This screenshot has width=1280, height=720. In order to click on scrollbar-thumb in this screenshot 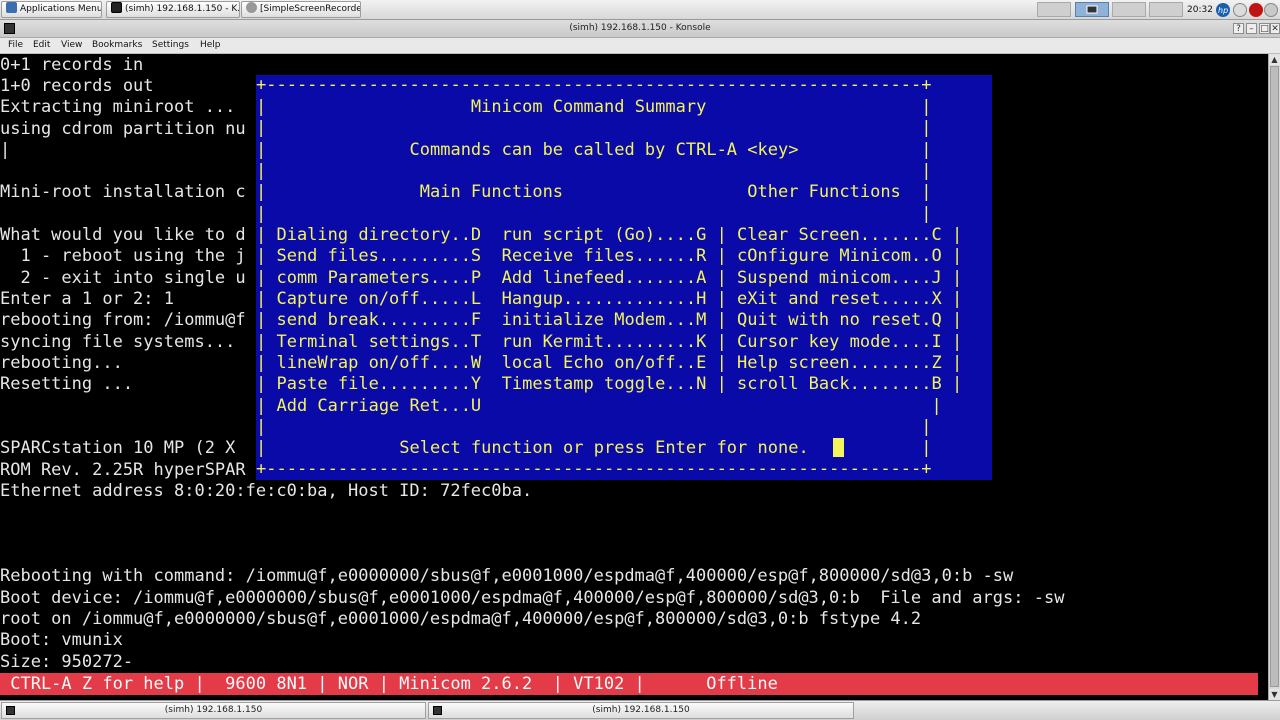, I will do `click(1274, 376)`.